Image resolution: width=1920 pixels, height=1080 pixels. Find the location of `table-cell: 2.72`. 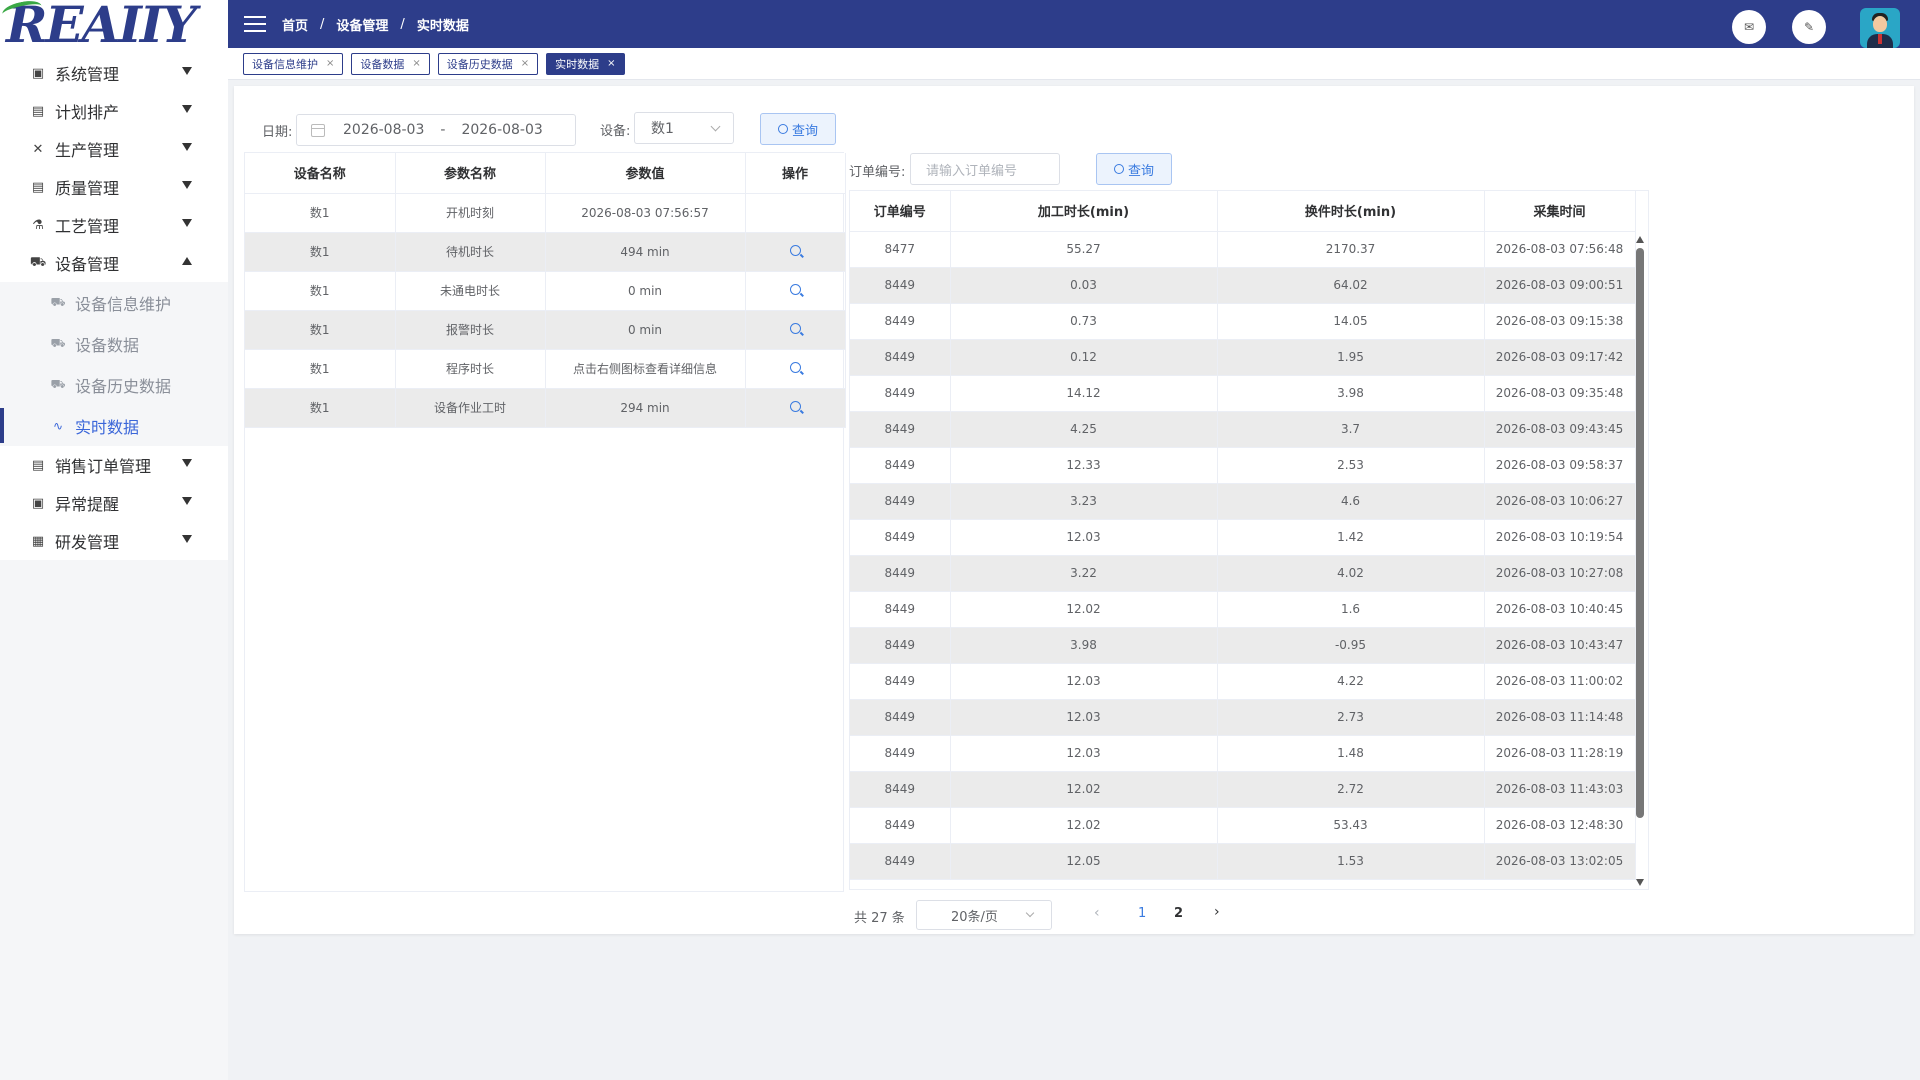

table-cell: 2.72 is located at coordinates (1351, 789).